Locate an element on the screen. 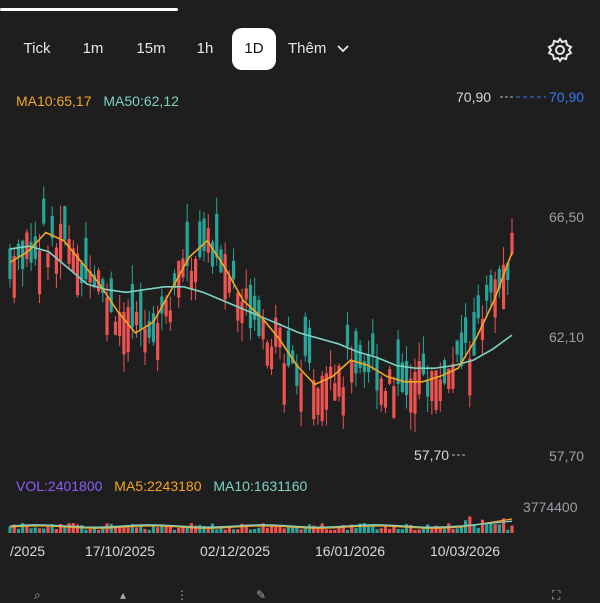  toolbar-icon-3: ⋮ is located at coordinates (186, 595).